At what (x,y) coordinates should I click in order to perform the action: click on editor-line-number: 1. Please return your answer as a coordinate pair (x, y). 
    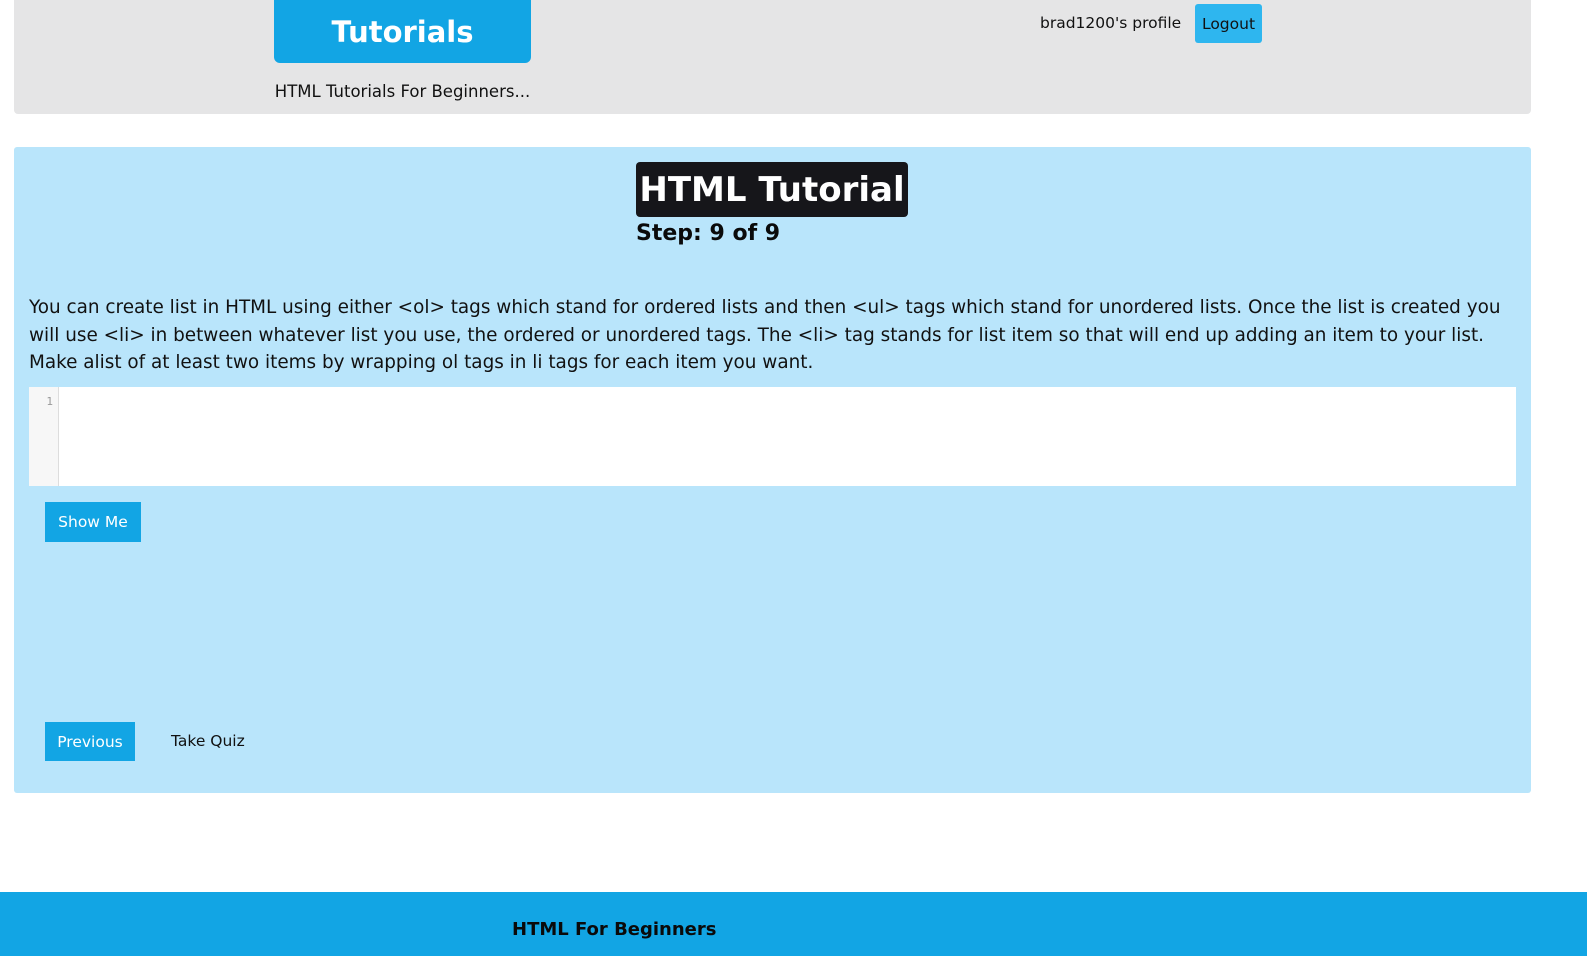
    Looking at the image, I should click on (44, 436).